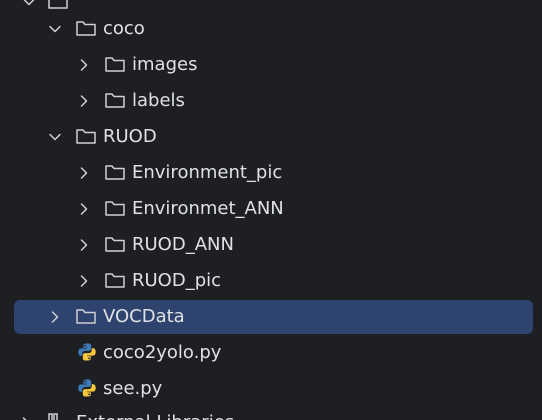  What do you see at coordinates (144, 316) in the screenshot?
I see `tree-item-label: VOCData` at bounding box center [144, 316].